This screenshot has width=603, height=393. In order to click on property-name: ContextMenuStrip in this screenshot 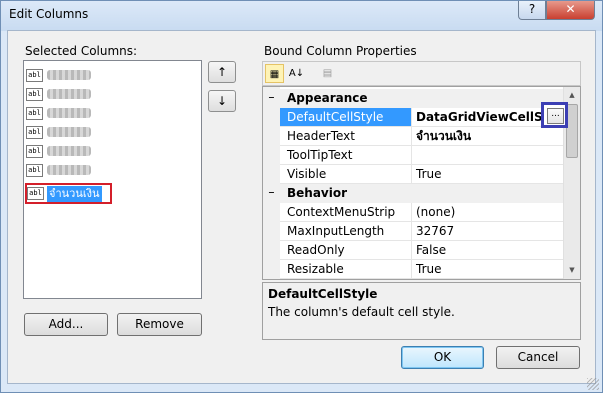, I will do `click(346, 212)`.